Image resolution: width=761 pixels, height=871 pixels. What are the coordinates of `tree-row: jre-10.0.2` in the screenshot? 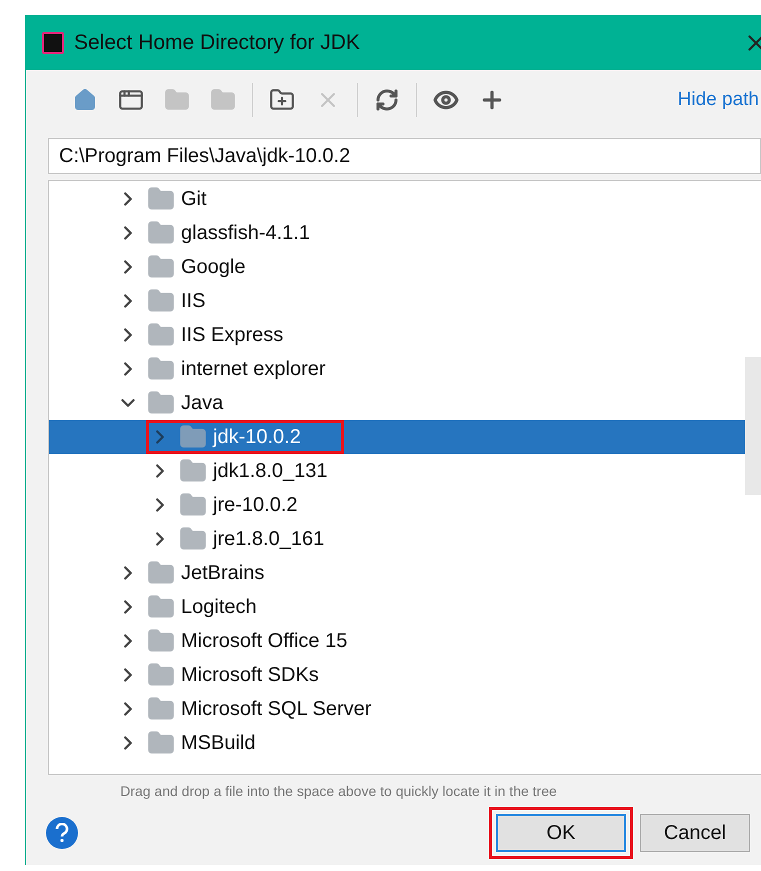 It's located at (405, 505).